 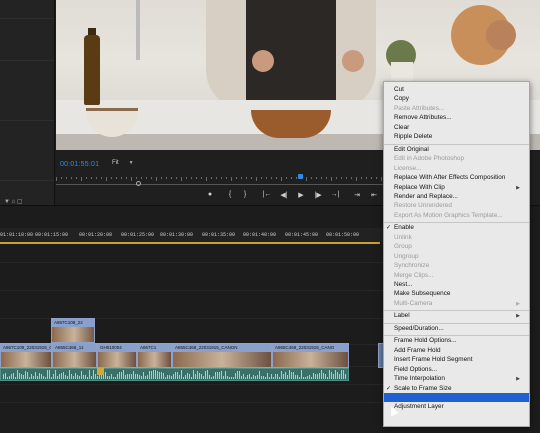 I want to click on menu-item-time-interpolation: Time Interpolation ▶, so click(x=459, y=379).